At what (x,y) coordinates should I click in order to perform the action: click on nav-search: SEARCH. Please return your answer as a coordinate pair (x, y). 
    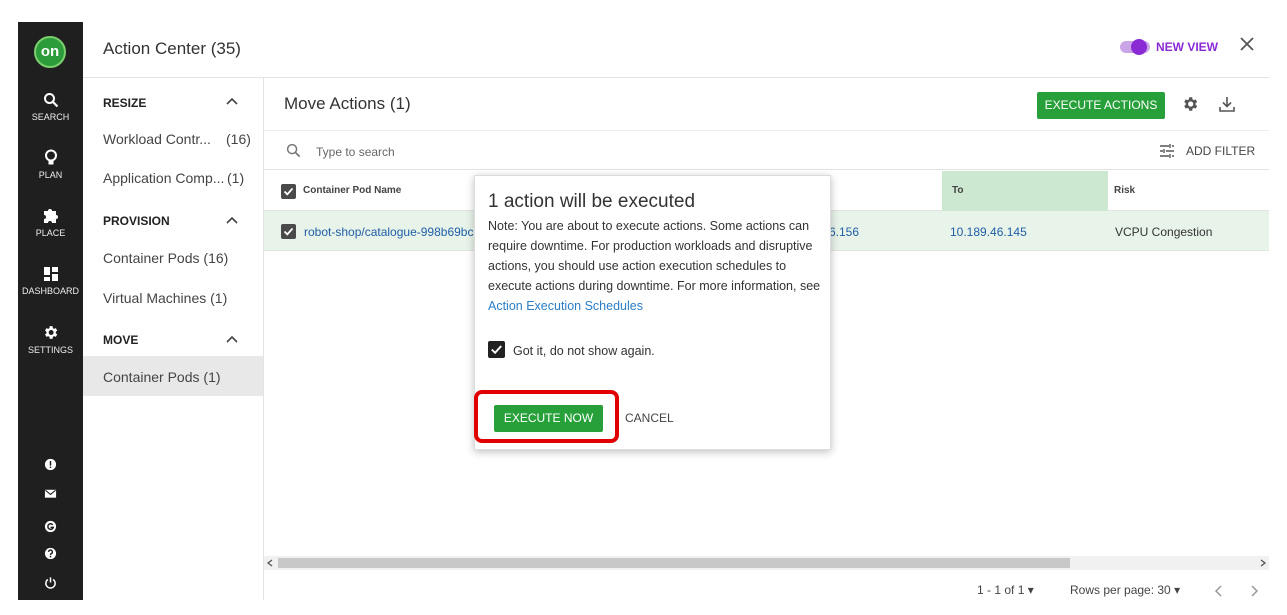
    Looking at the image, I should click on (50, 107).